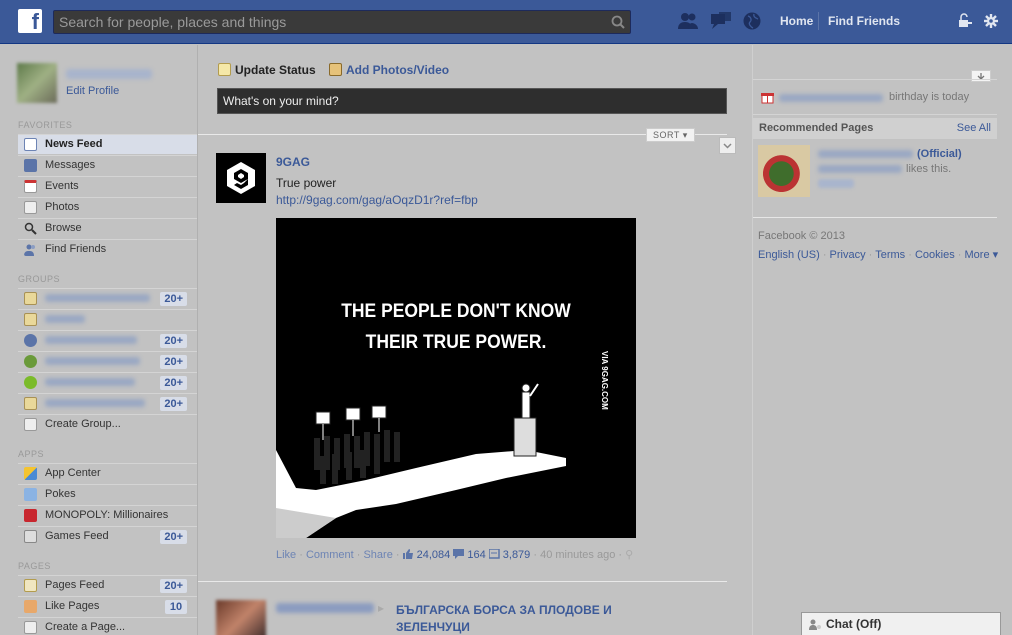 Image resolution: width=1012 pixels, height=635 pixels. What do you see at coordinates (801, 236) in the screenshot?
I see `copyright: Facebook © 2013` at bounding box center [801, 236].